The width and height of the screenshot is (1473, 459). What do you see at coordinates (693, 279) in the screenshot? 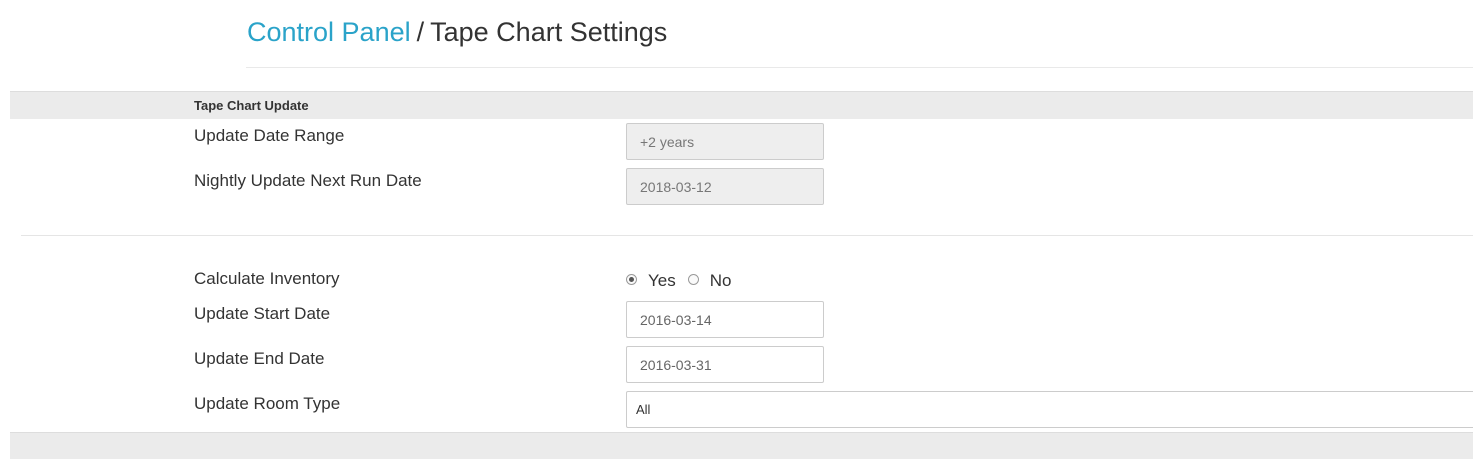
I see `calculate-inventory-no-radio` at bounding box center [693, 279].